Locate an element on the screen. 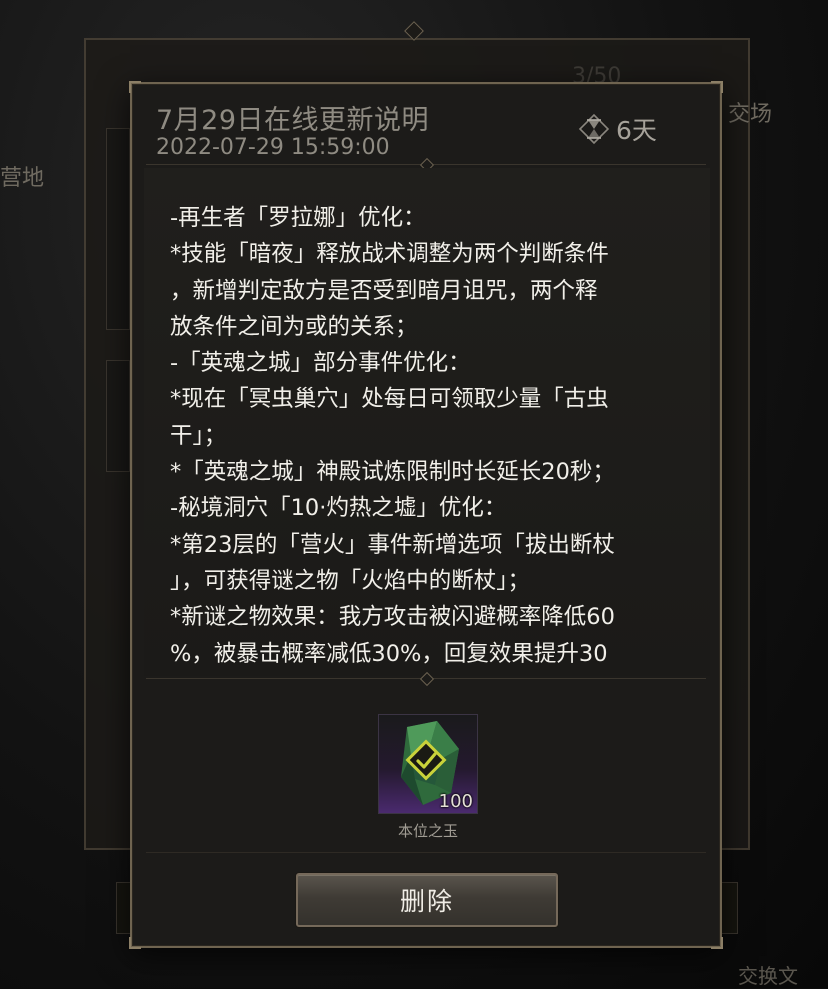 The width and height of the screenshot is (828, 989). divider is located at coordinates (426, 852).